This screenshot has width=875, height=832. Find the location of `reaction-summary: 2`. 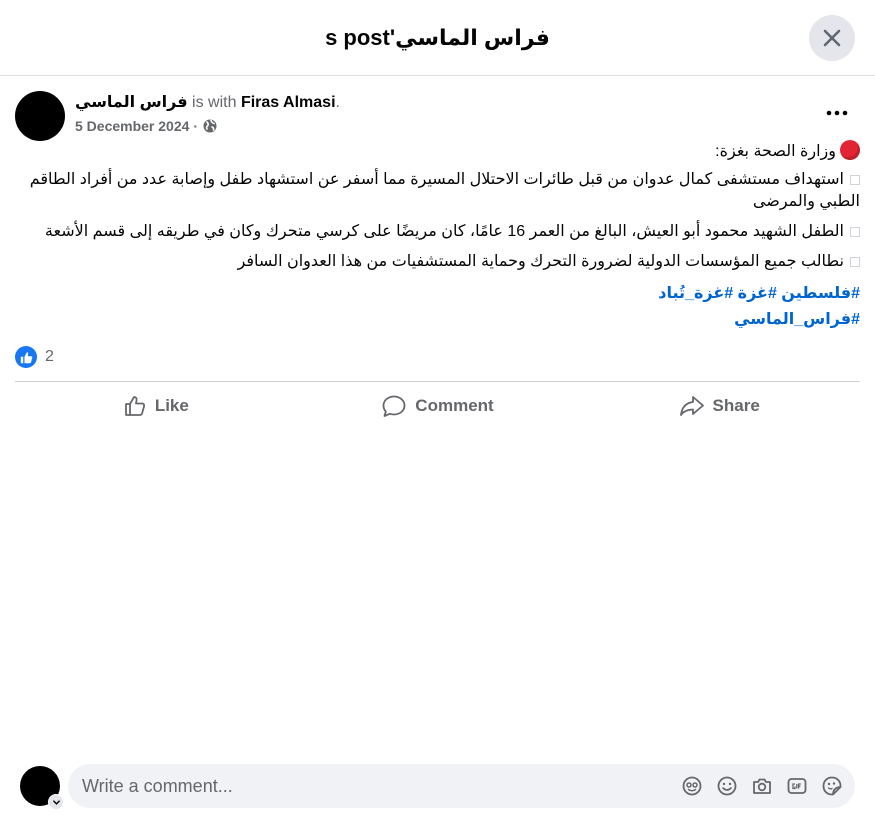

reaction-summary: 2 is located at coordinates (437, 357).